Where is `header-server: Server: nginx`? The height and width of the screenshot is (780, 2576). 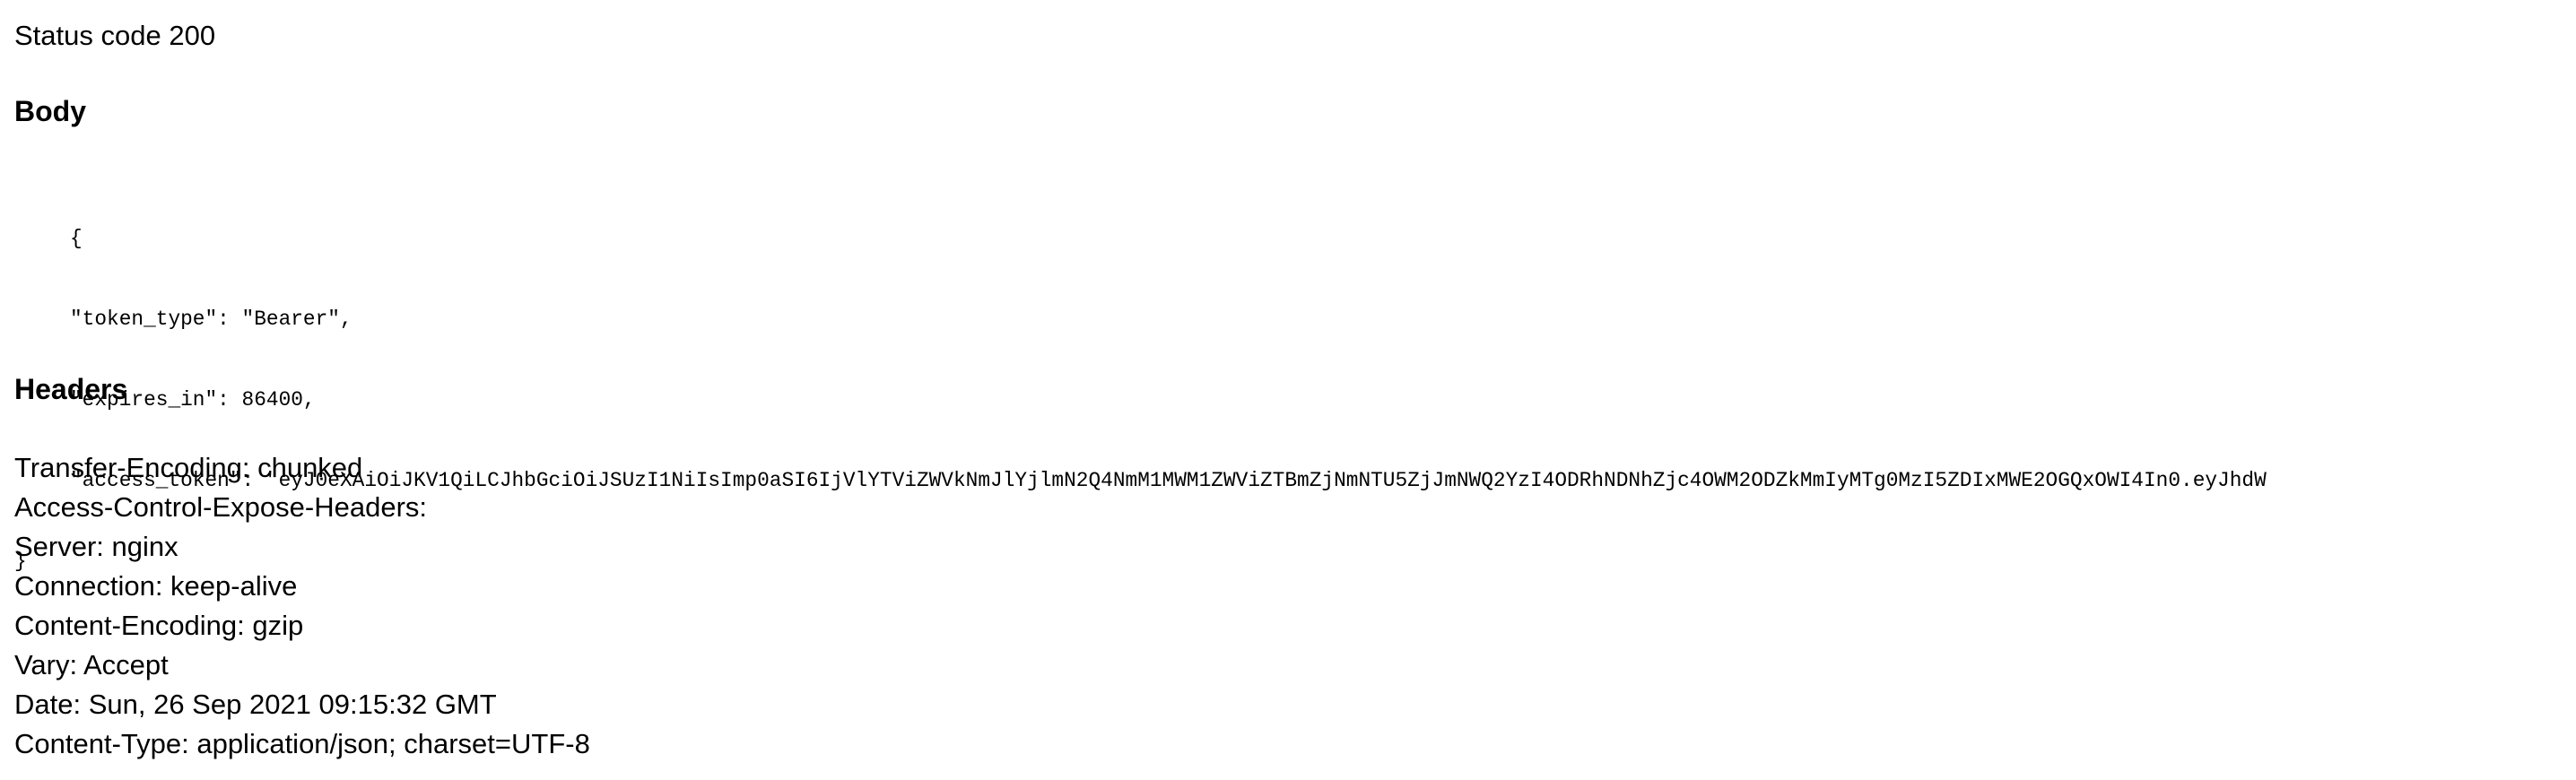 header-server: Server: nginx is located at coordinates (96, 547).